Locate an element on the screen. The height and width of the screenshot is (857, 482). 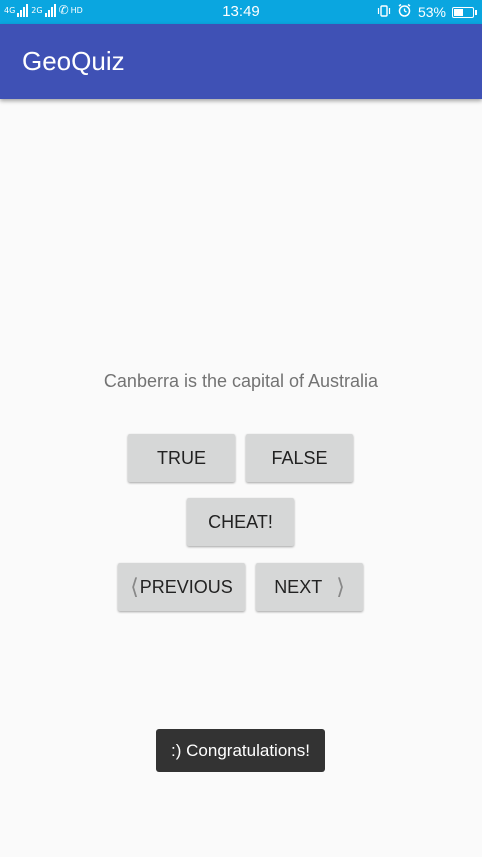
toast-message: :) Congratulations! is located at coordinates (240, 750).